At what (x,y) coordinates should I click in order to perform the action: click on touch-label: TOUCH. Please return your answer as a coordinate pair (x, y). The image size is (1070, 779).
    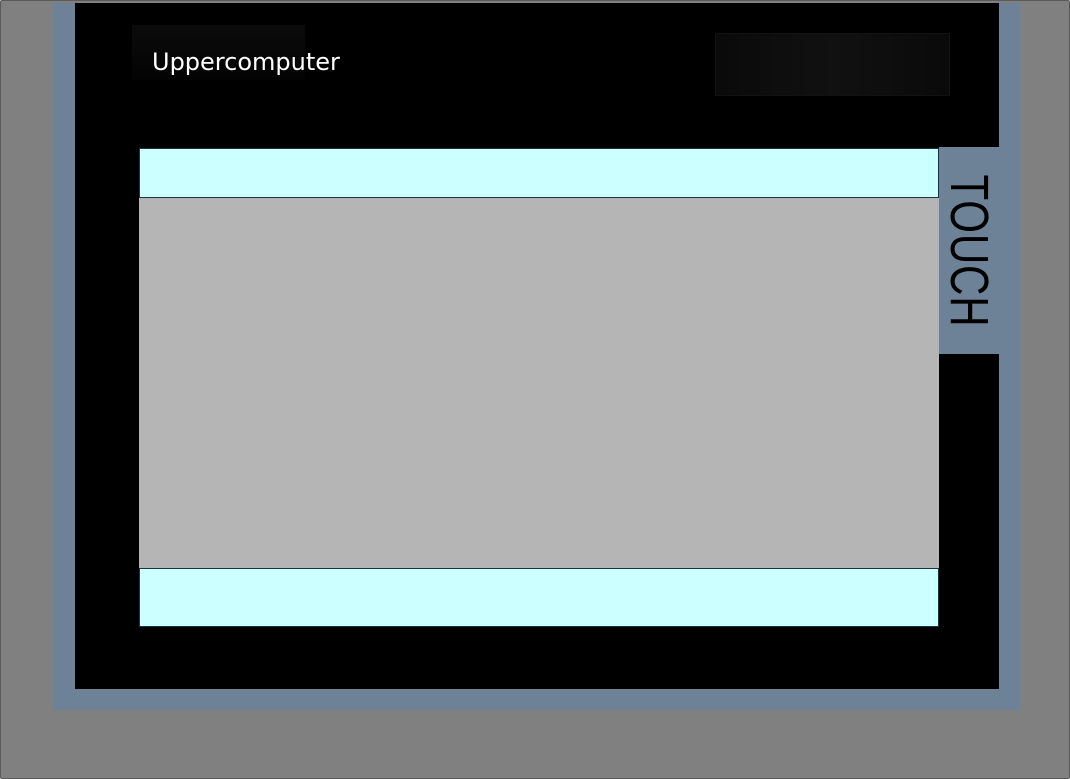
    Looking at the image, I should click on (969, 251).